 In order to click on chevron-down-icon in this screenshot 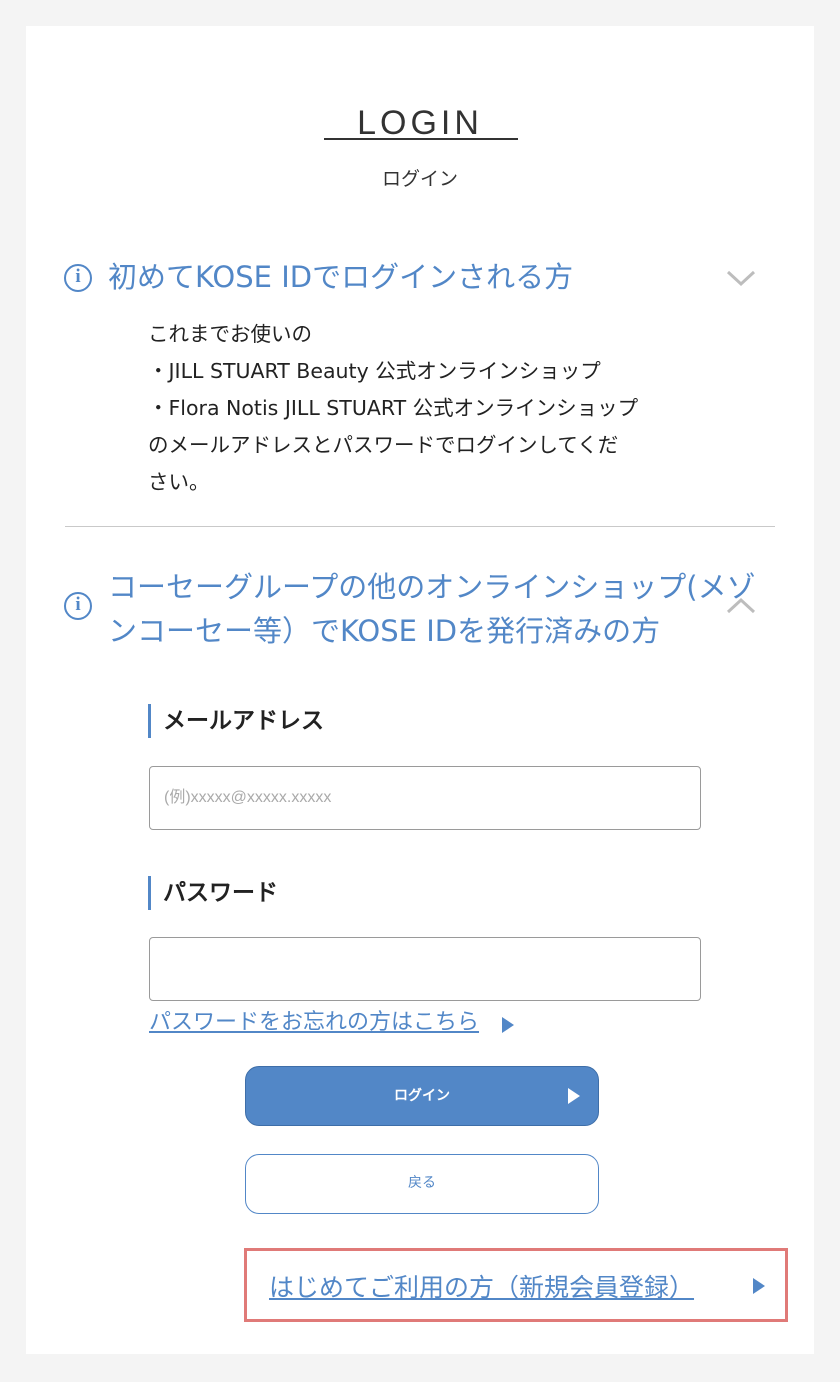, I will do `click(741, 278)`.